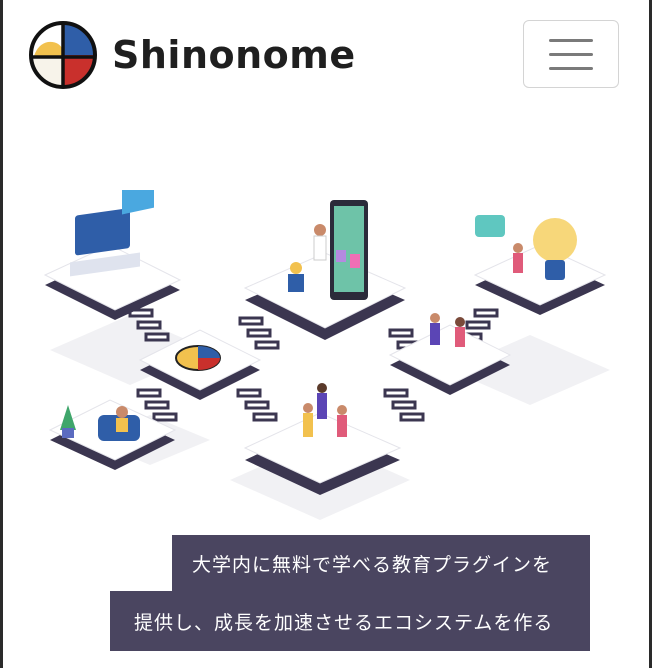 This screenshot has width=652, height=668. Describe the element at coordinates (325, 270) in the screenshot. I see `platform-phone` at that location.